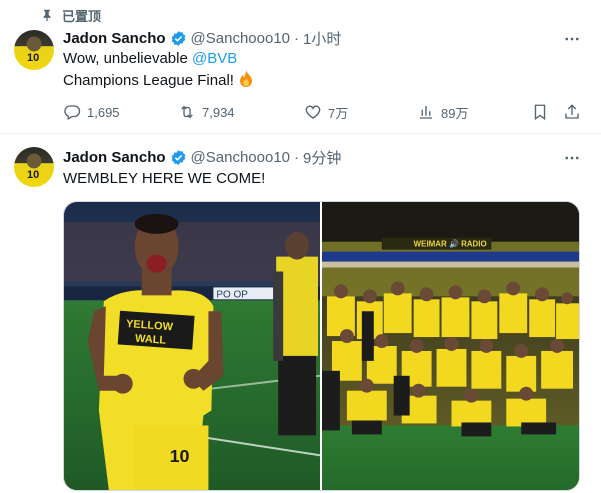 This screenshot has height=493, width=601. I want to click on reply-count: 1,695, so click(103, 112).